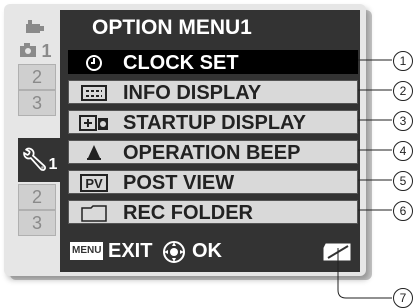  What do you see at coordinates (403, 91) in the screenshot?
I see `callout-2: 2` at bounding box center [403, 91].